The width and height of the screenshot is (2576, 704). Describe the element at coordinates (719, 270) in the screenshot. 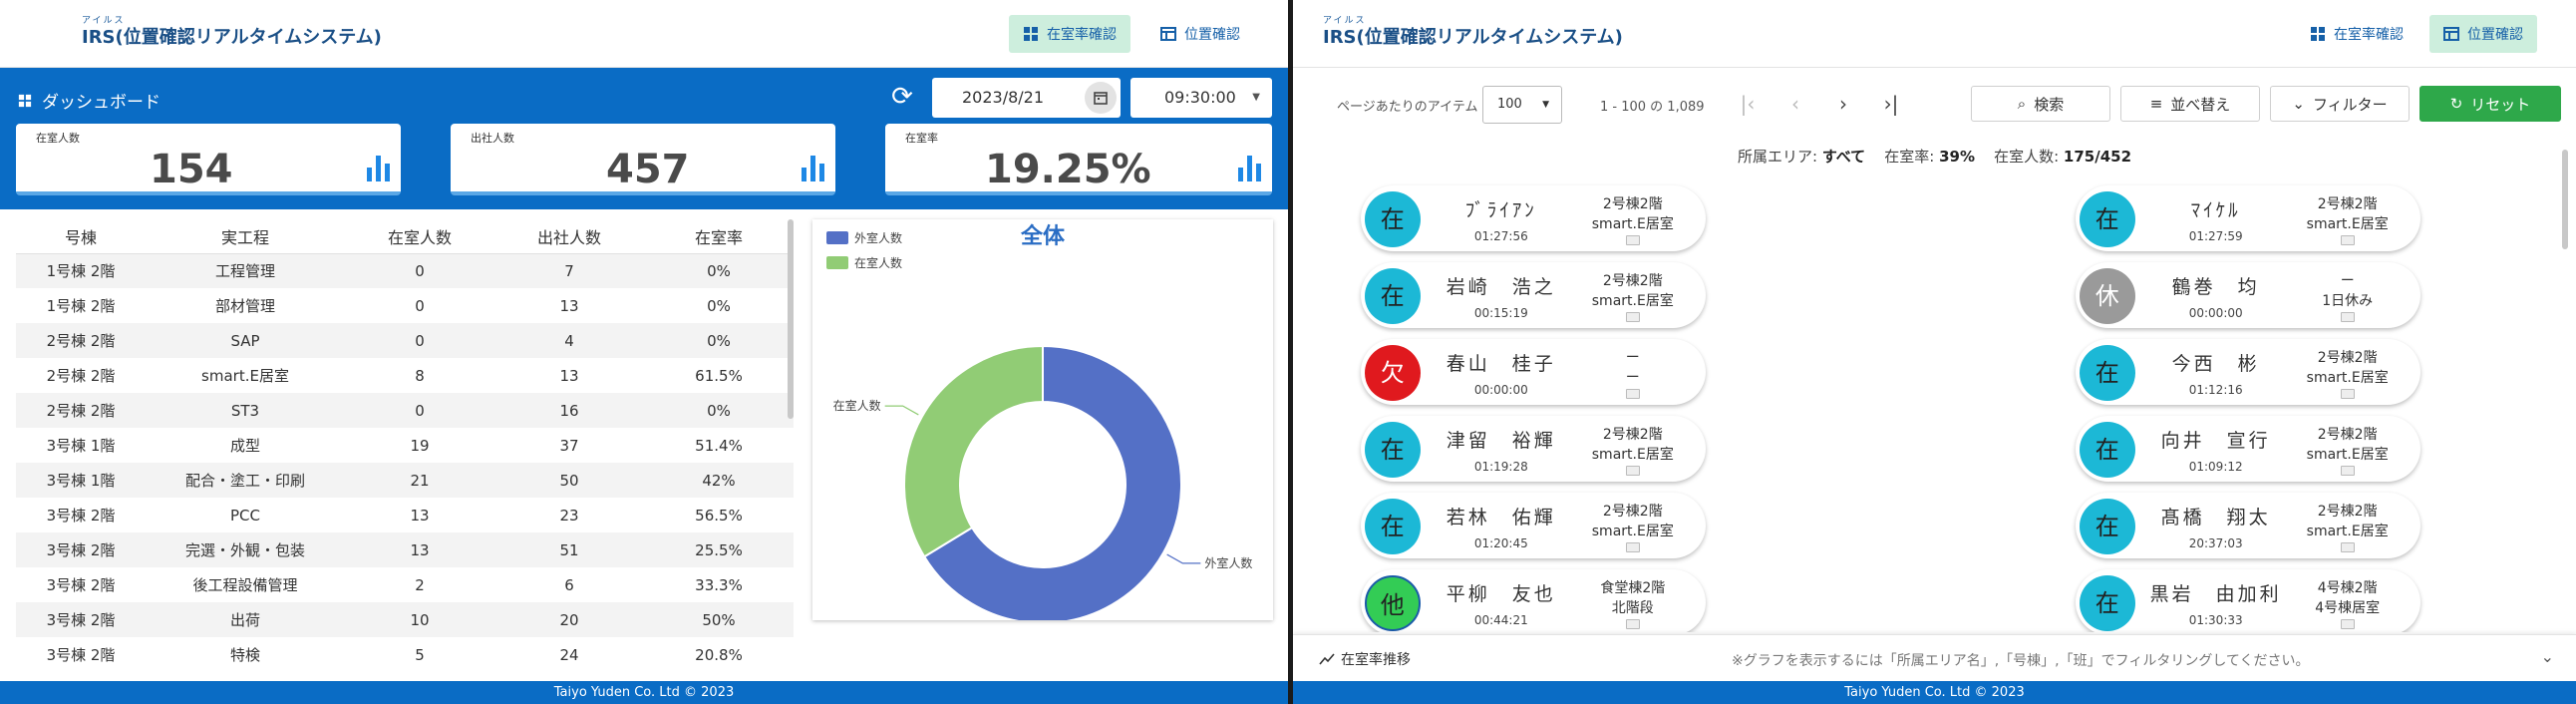

I see `table-cell: 0%` at that location.